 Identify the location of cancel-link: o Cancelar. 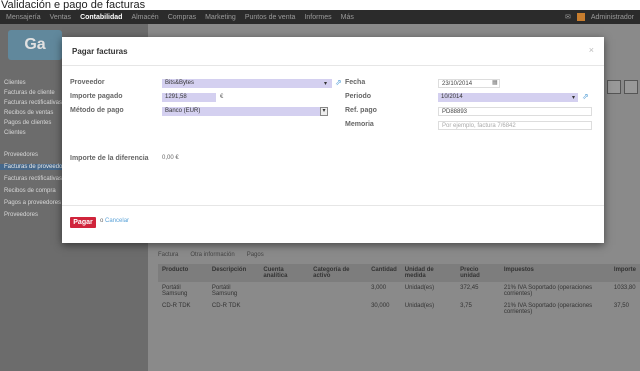
(114, 221).